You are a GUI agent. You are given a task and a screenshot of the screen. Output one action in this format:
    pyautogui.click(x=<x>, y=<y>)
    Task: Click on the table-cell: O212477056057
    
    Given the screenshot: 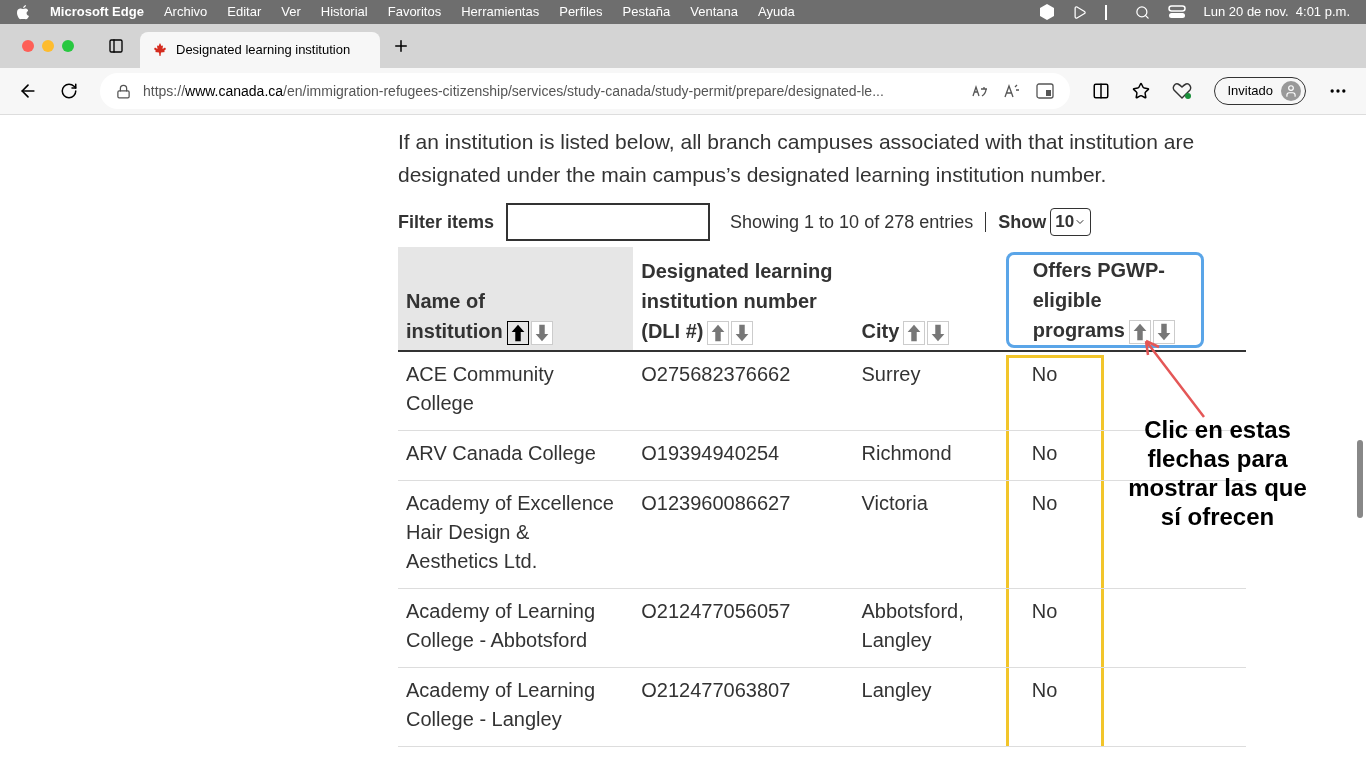 What is the action you would take?
    pyautogui.click(x=743, y=628)
    